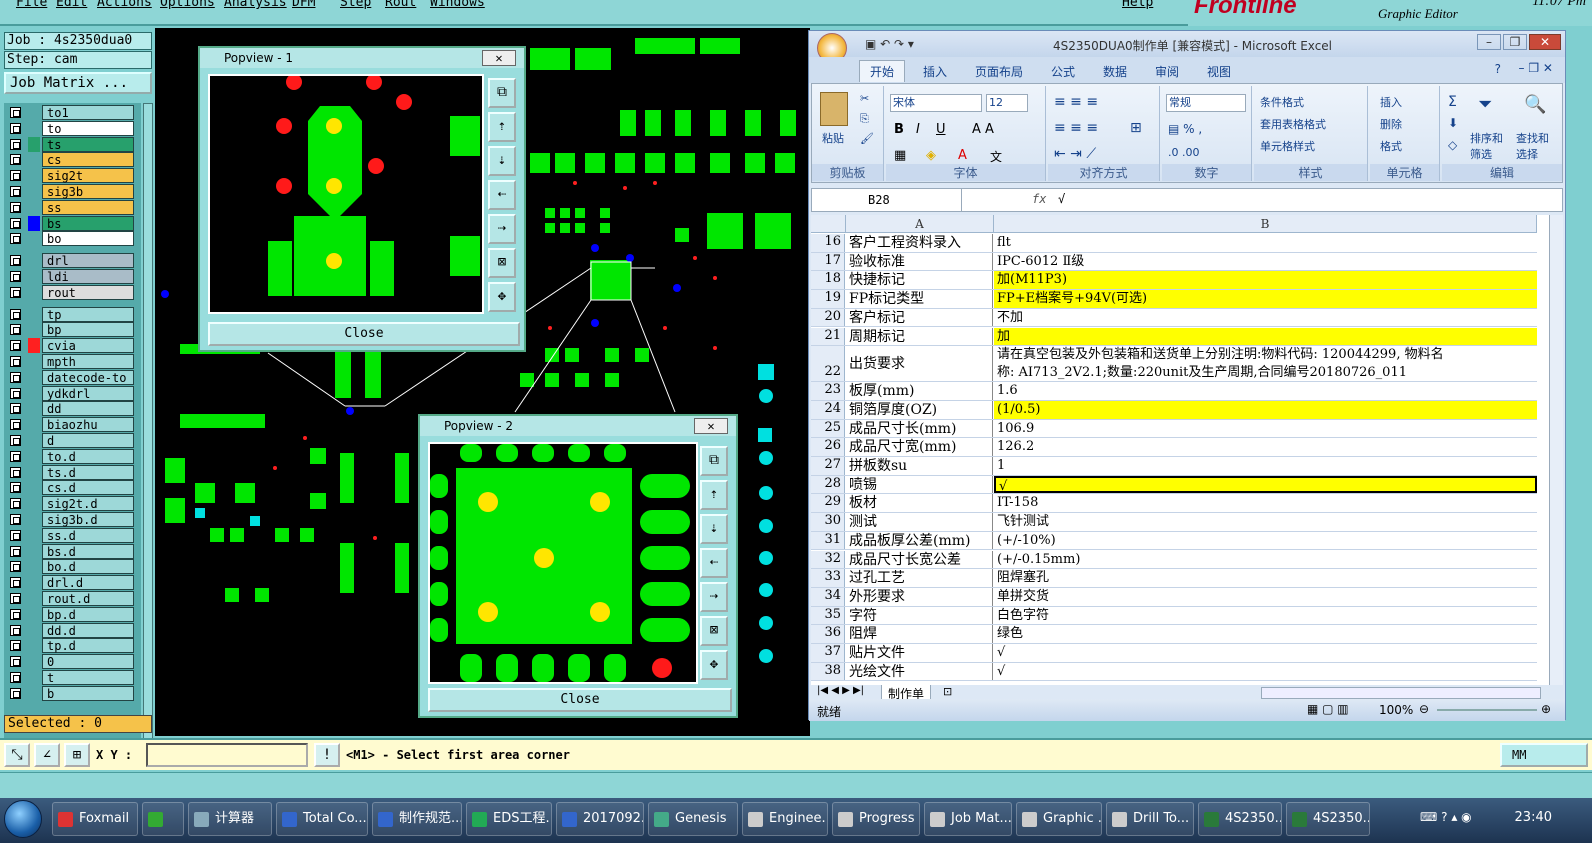 The image size is (1592, 843). Describe the element at coordinates (1546, 709) in the screenshot. I see `zoom-in-icon: ⊕` at that location.